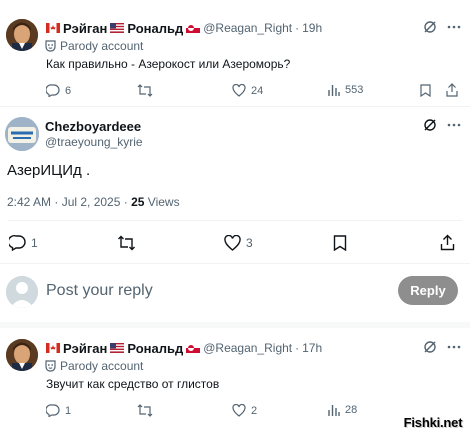  I want to click on author-name: Chezboyardeee, so click(93, 126).